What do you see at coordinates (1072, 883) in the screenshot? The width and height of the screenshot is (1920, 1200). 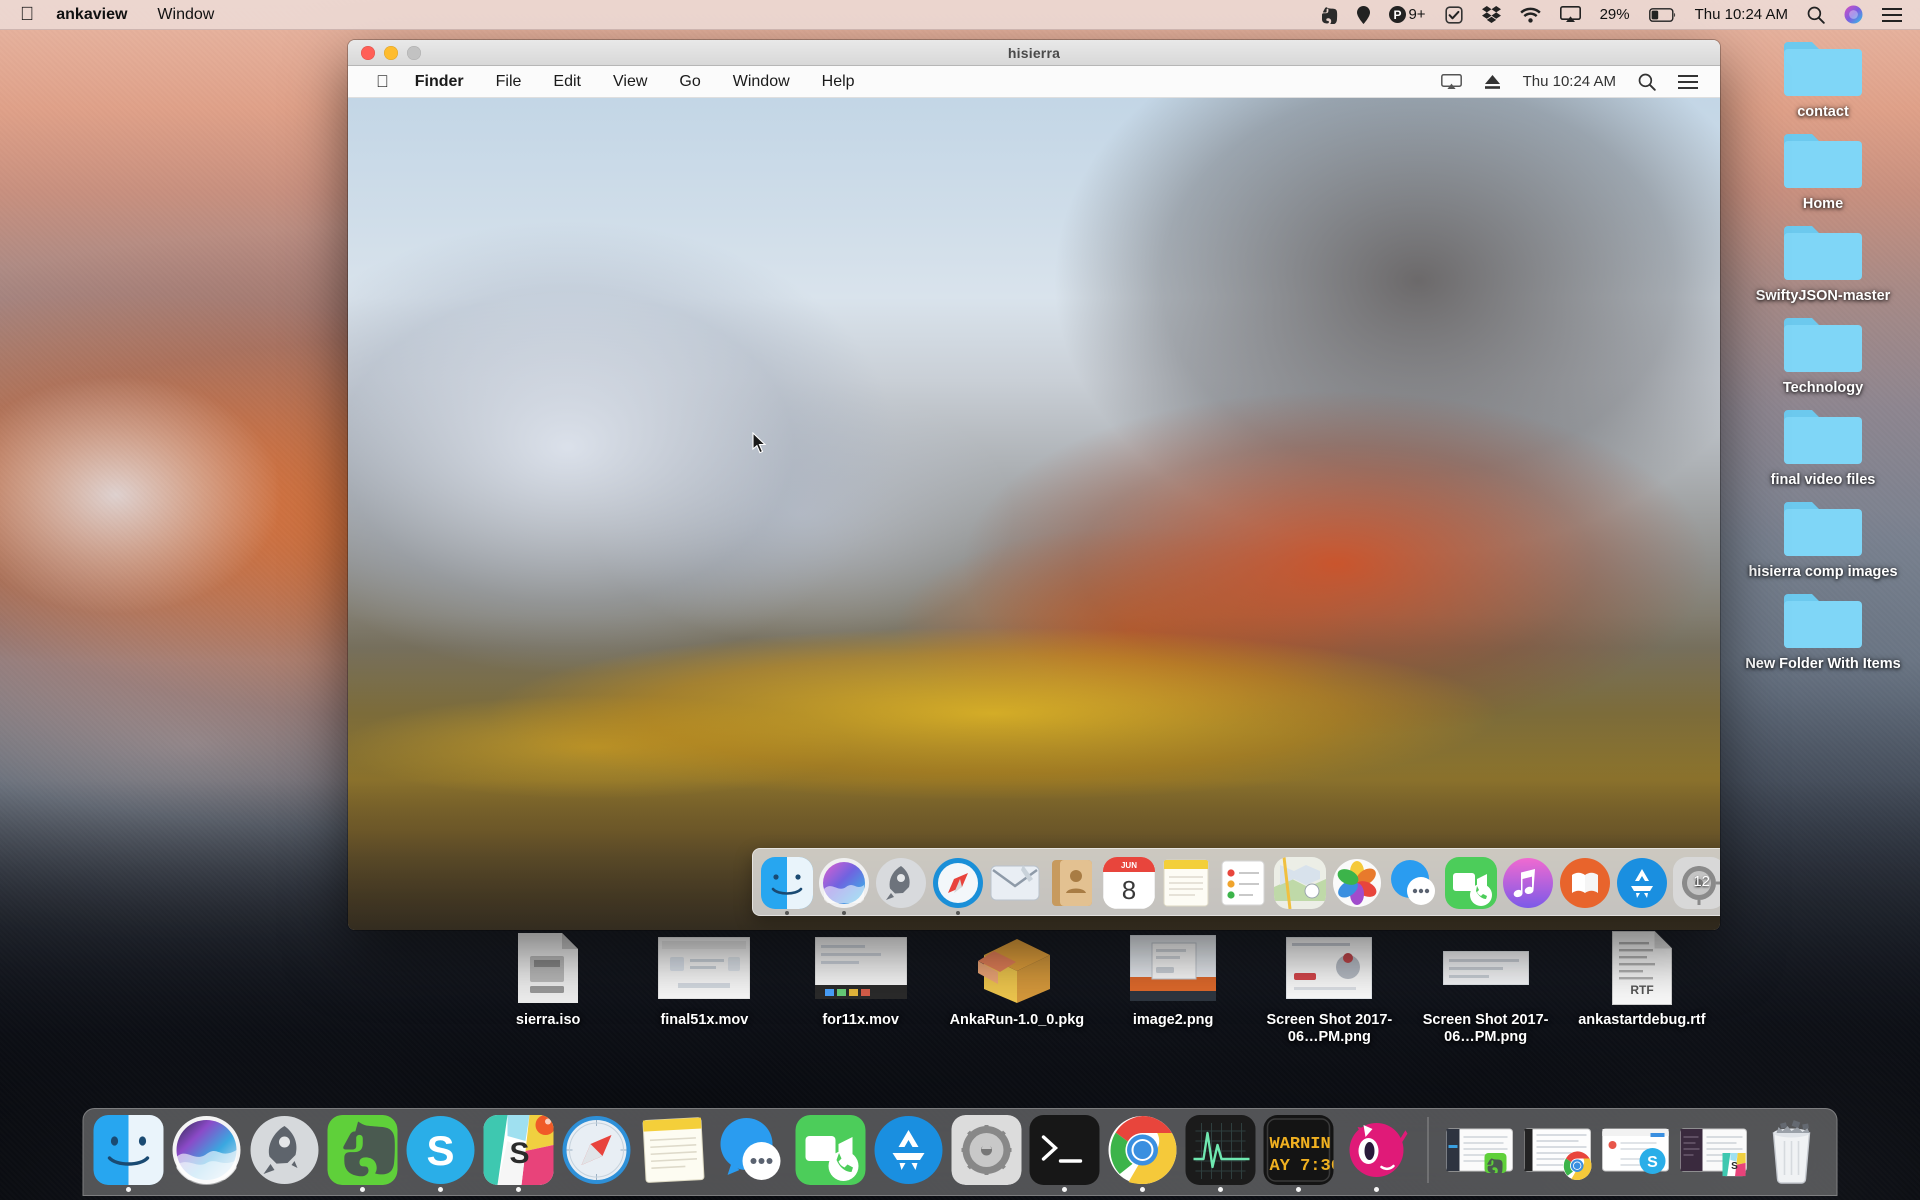 I see `inner-dock-item-contacts` at bounding box center [1072, 883].